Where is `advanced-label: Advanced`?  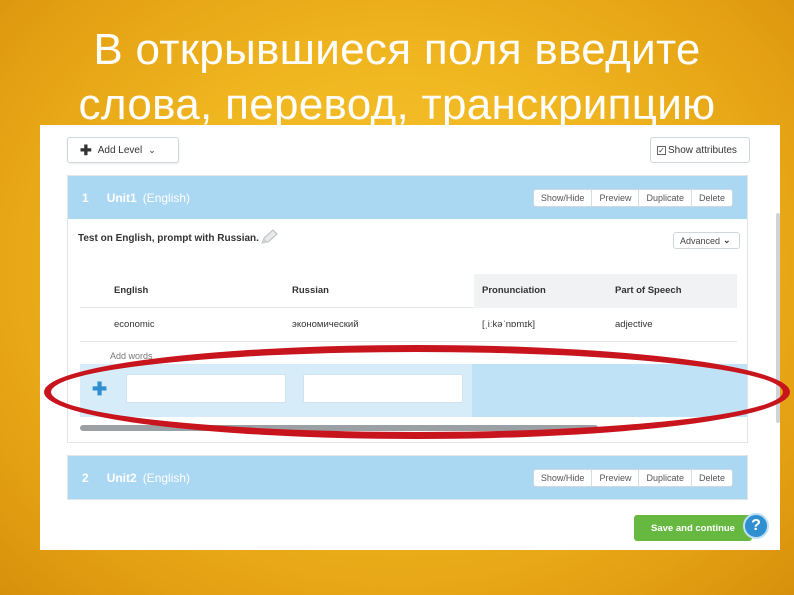 advanced-label: Advanced is located at coordinates (700, 240).